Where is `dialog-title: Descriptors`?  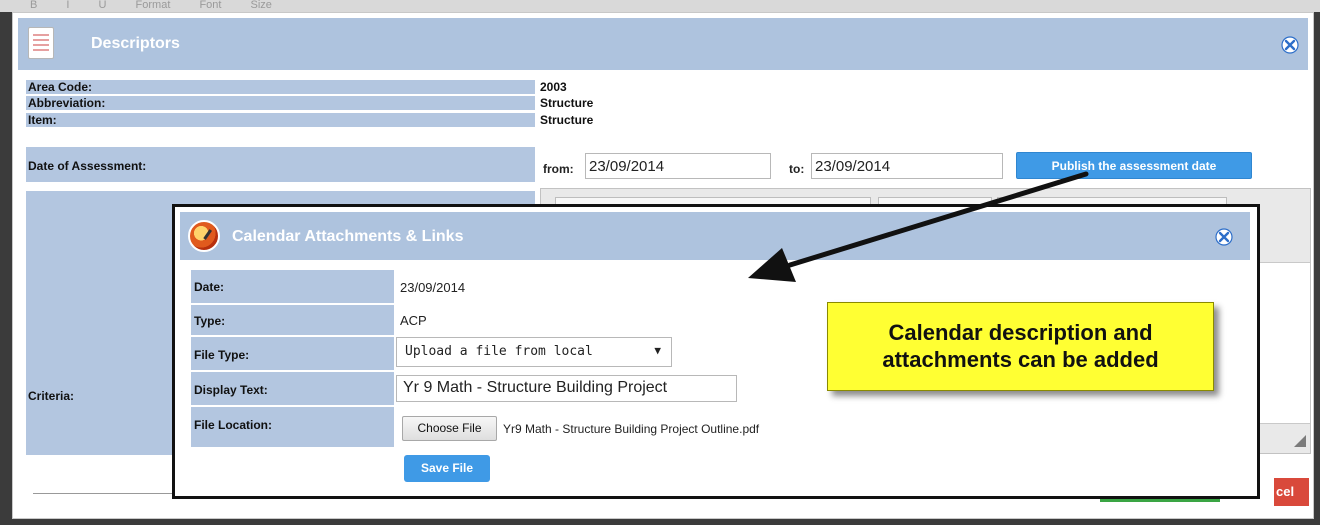
dialog-title: Descriptors is located at coordinates (135, 43).